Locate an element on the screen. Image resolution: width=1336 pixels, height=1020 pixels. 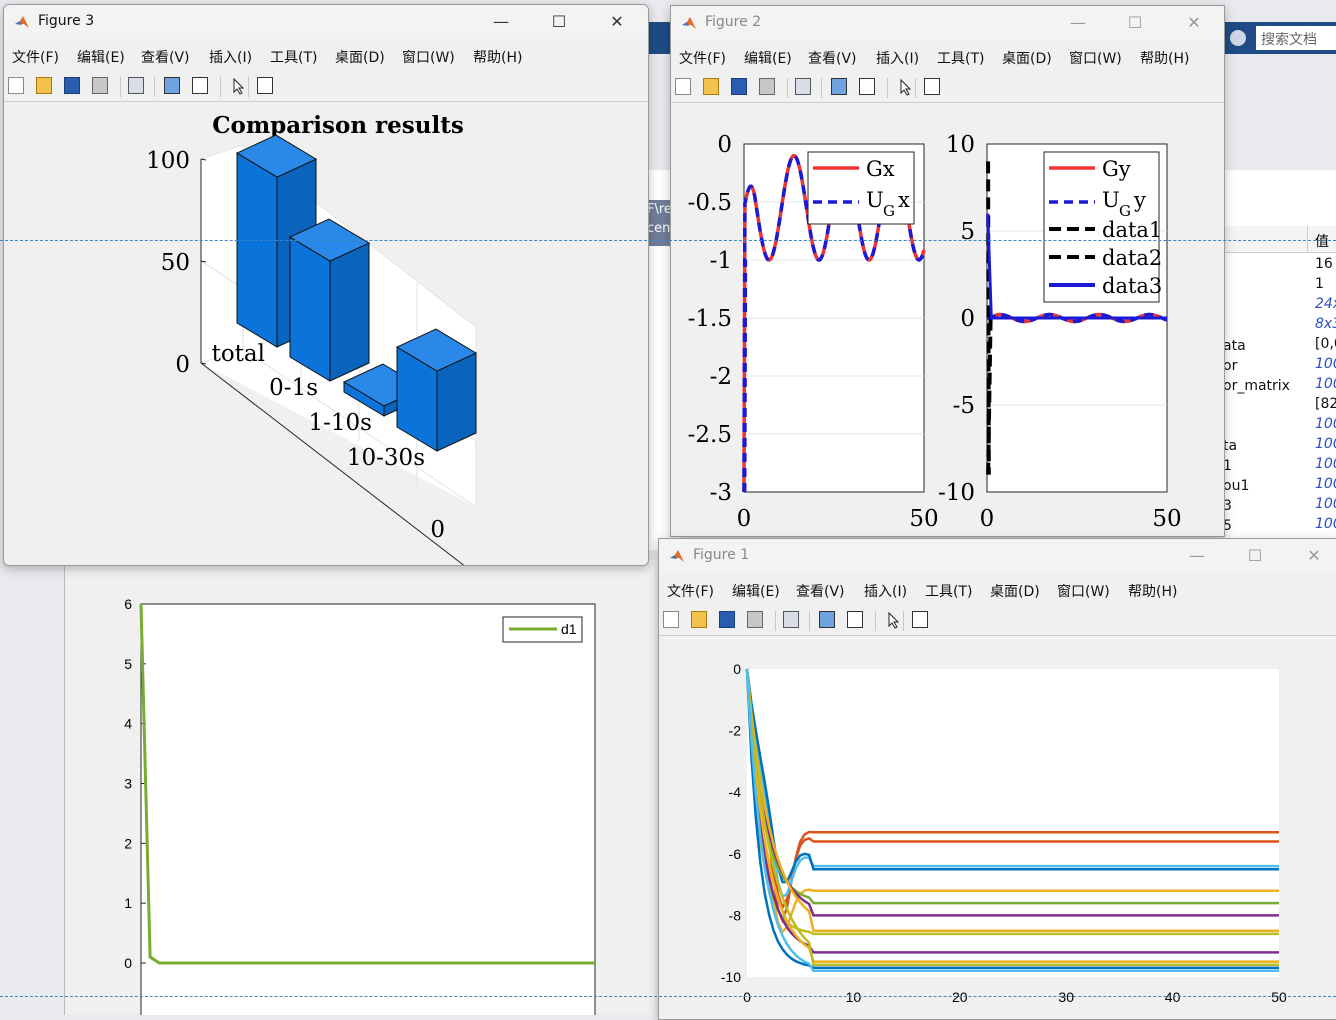
y-tick-label: -5 is located at coordinates (964, 406).